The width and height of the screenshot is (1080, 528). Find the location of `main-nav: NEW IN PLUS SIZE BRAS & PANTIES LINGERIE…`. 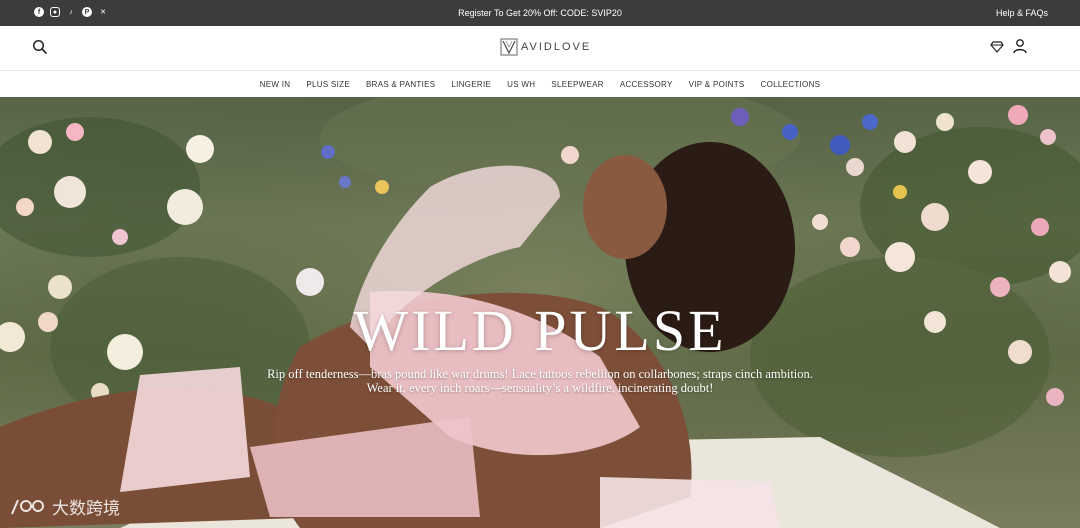

main-nav: NEW IN PLUS SIZE BRAS & PANTIES LINGERIE… is located at coordinates (540, 84).